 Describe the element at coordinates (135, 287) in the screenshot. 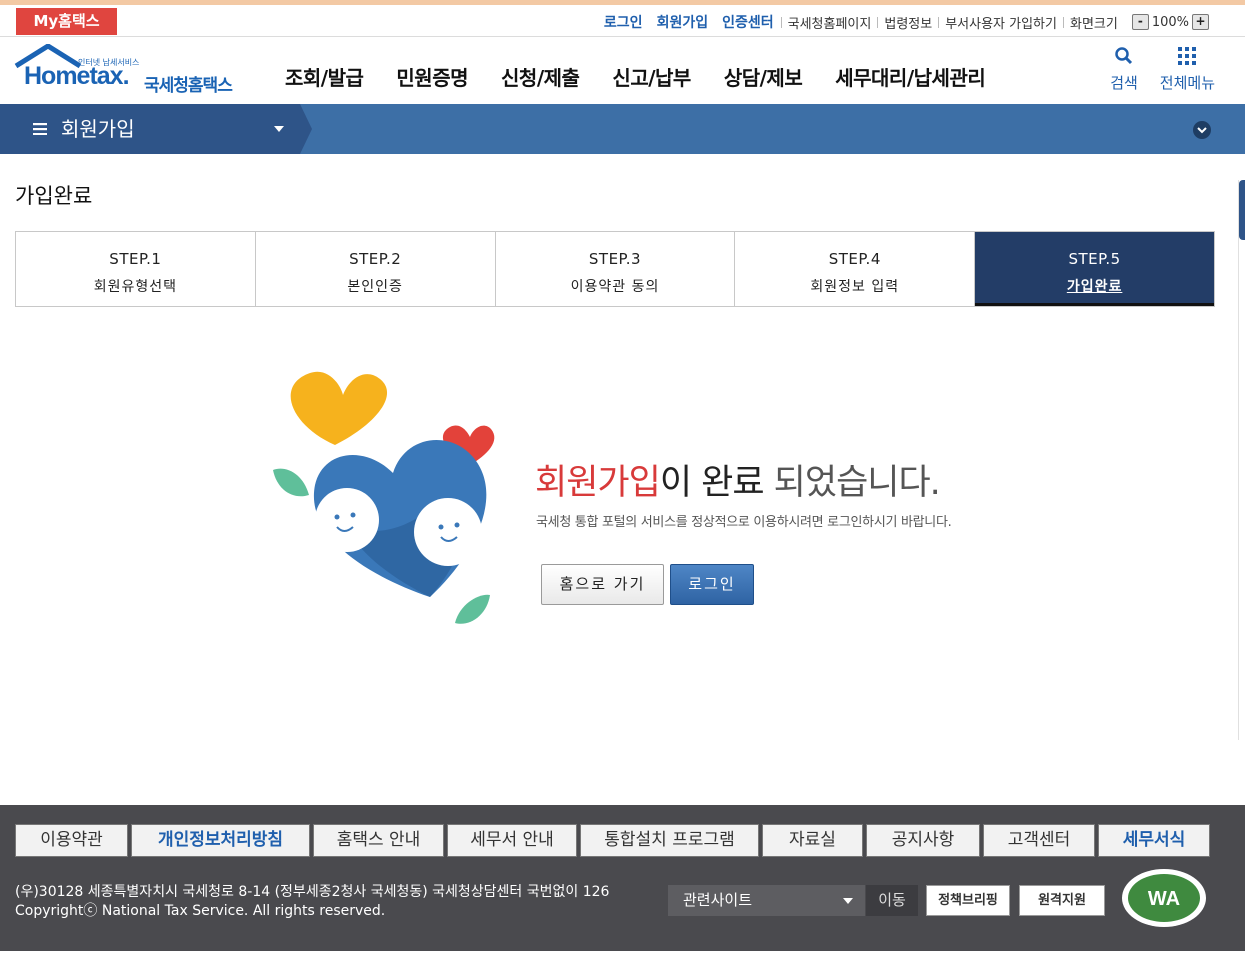

I see `step-name: 회원유형선택` at that location.